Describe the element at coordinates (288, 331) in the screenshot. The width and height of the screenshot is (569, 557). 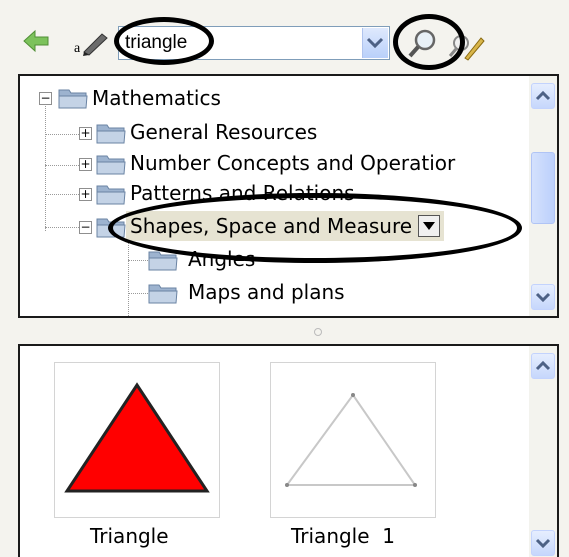
I see `pane-splitter` at that location.